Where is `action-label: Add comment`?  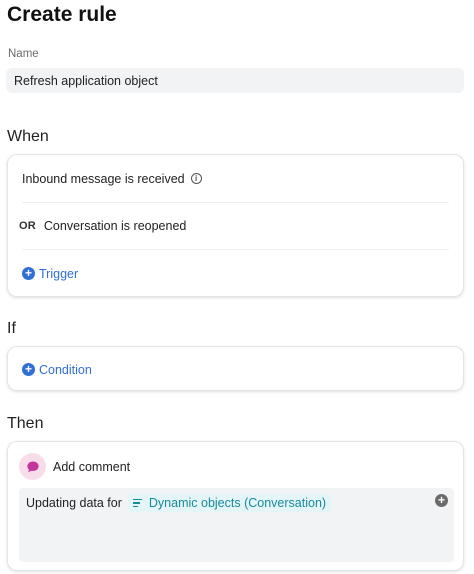 action-label: Add comment is located at coordinates (92, 466).